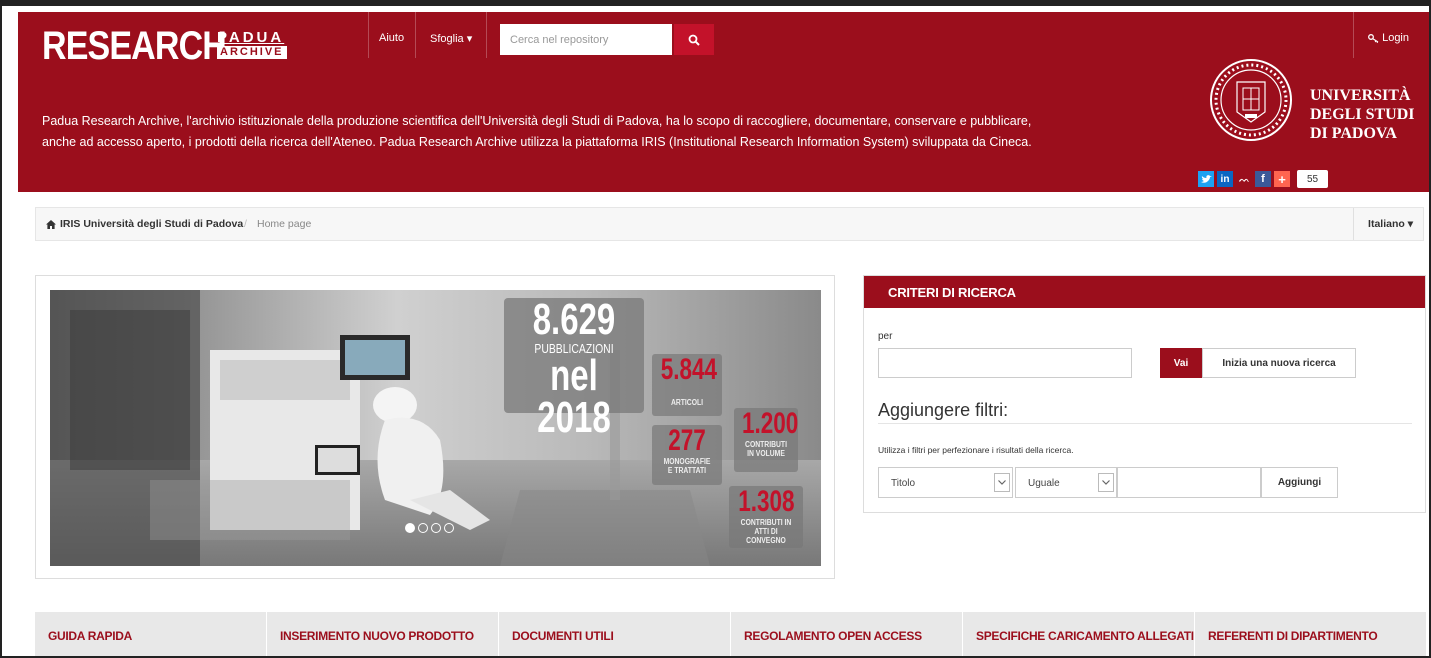 This screenshot has width=1431, height=658. Describe the element at coordinates (687, 461) in the screenshot. I see `stat-monographs-label-1: MONOGRAFIE` at that location.